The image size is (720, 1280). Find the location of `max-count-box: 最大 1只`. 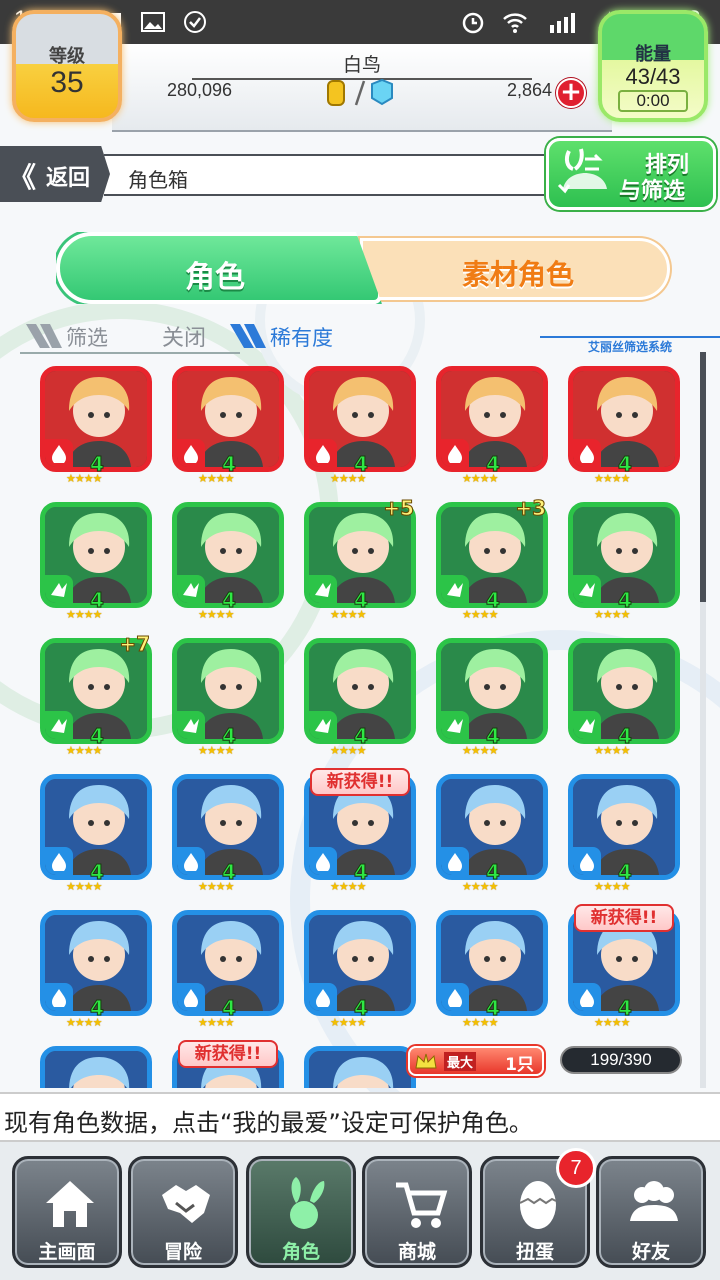

max-count-box: 最大 1只 is located at coordinates (476, 1061).